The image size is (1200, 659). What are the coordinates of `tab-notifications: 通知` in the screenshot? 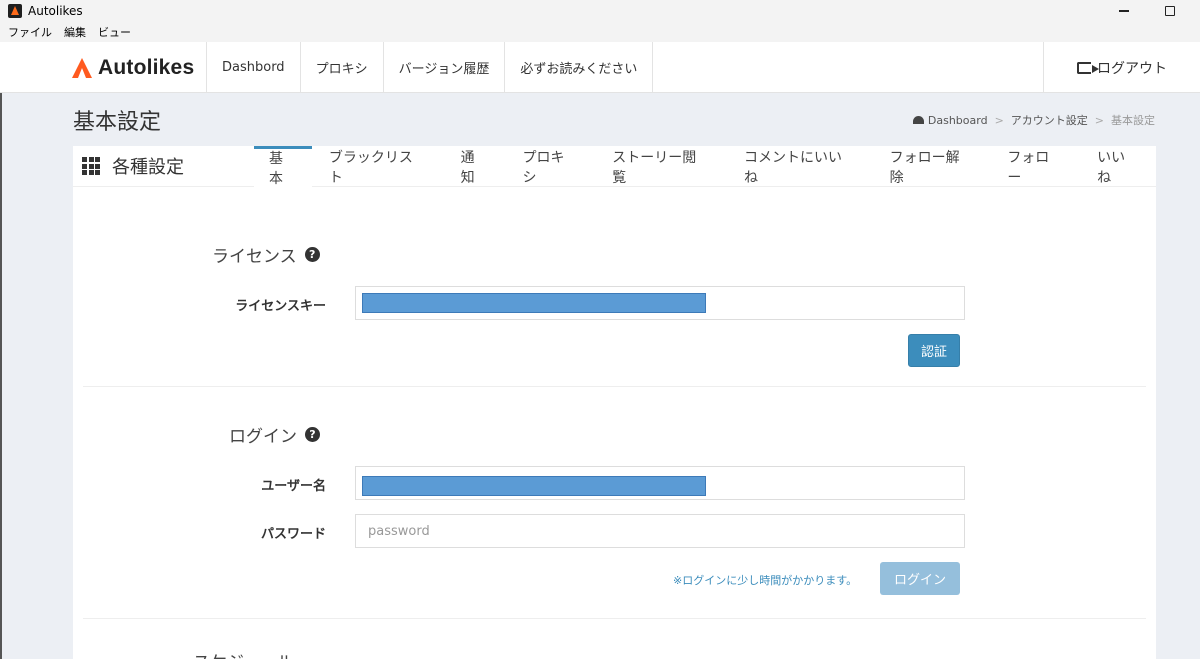 It's located at (475, 166).